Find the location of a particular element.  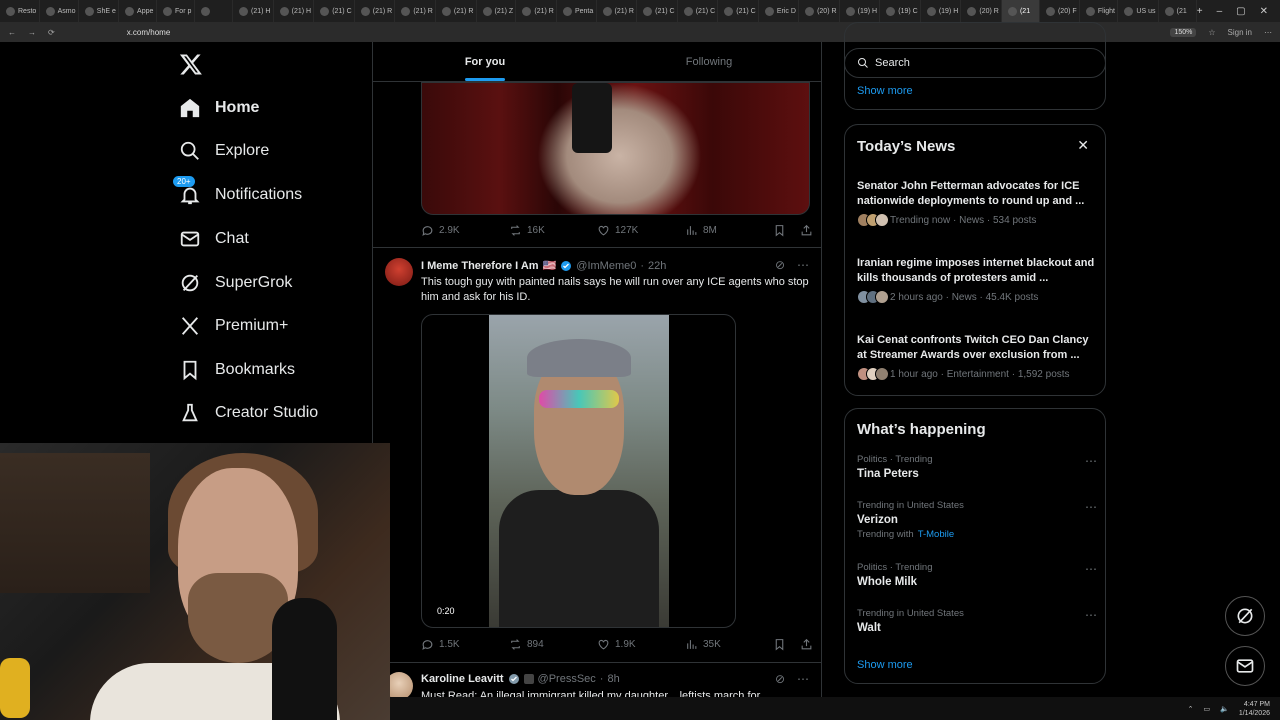

browser-tab: Asmo is located at coordinates (59, 11).